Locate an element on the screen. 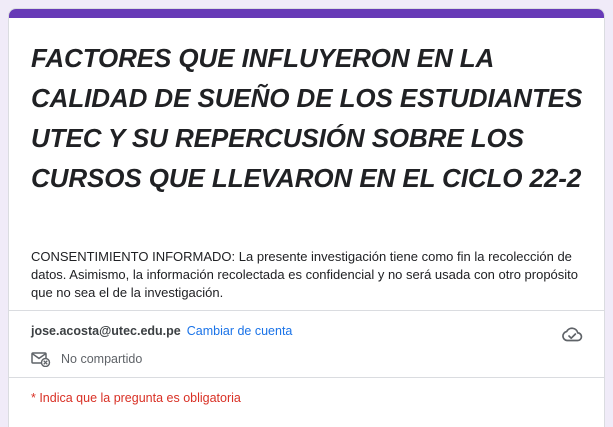 This screenshot has height=427, width=613. cloud-done-icon is located at coordinates (572, 334).